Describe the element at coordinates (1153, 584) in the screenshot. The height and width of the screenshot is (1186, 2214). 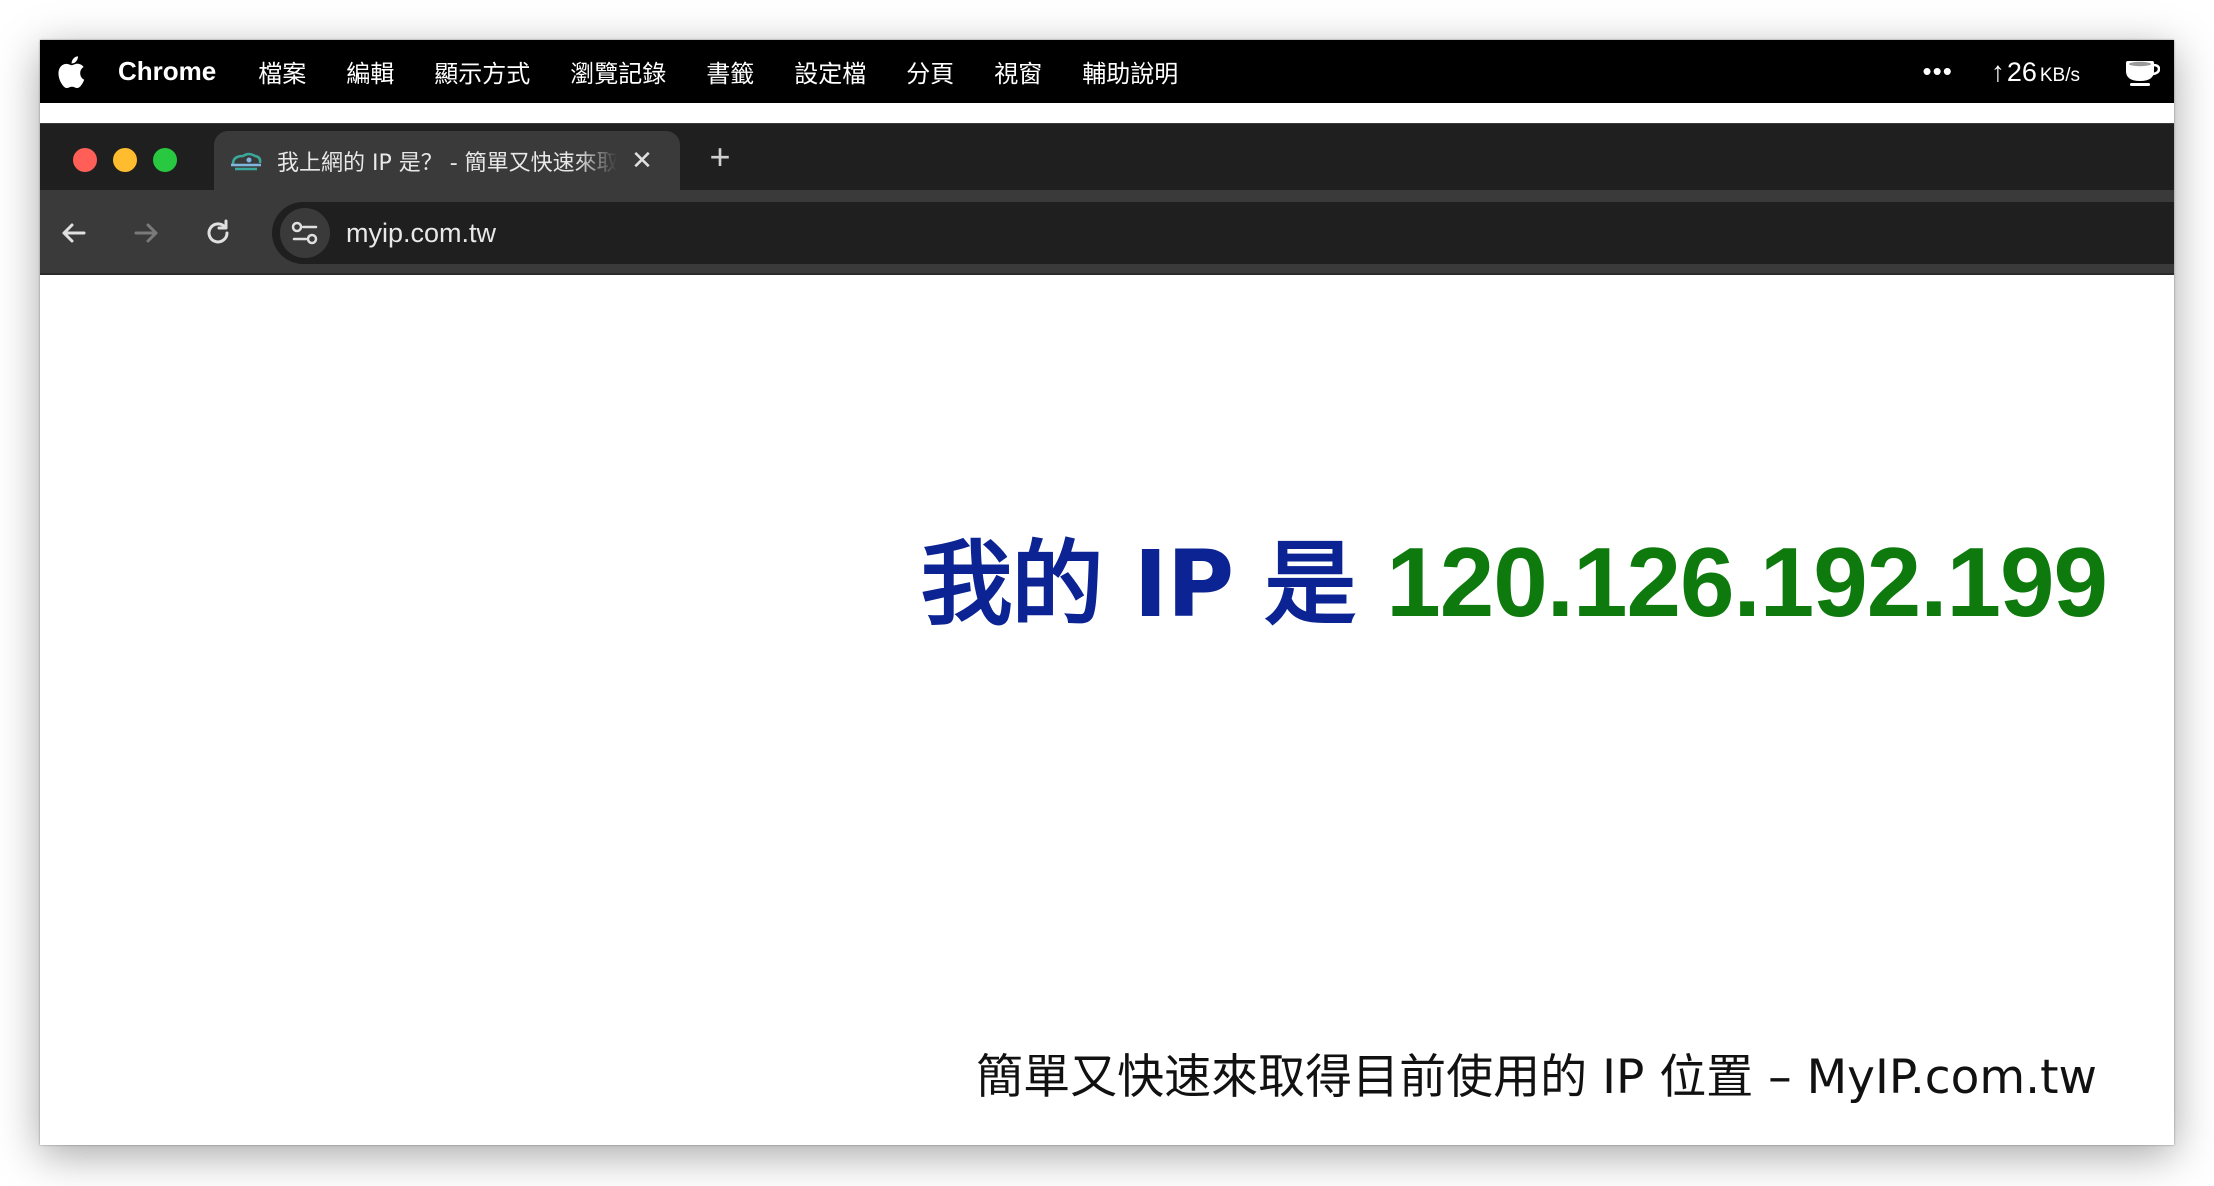
I see `ip-headline-label: 我的 IP 是` at that location.